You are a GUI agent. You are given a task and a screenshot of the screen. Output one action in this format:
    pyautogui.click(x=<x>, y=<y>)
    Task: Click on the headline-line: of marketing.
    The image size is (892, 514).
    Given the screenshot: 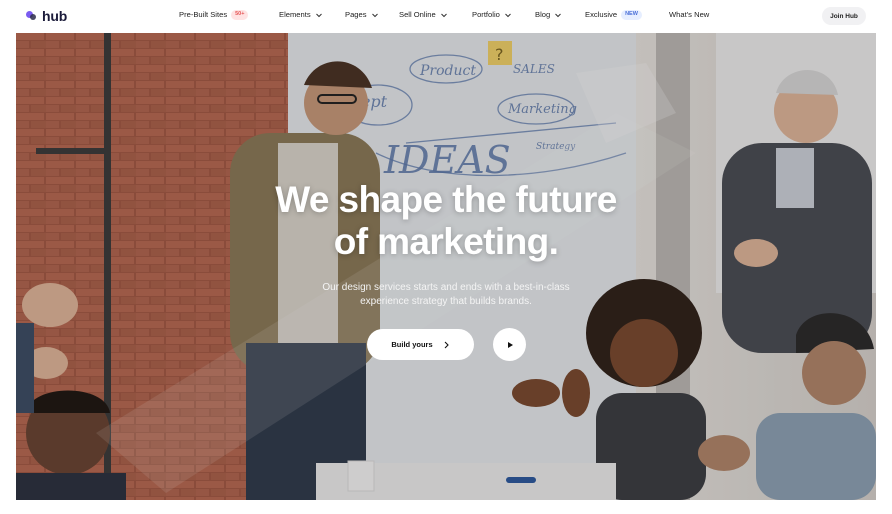 What is the action you would take?
    pyautogui.click(x=446, y=241)
    